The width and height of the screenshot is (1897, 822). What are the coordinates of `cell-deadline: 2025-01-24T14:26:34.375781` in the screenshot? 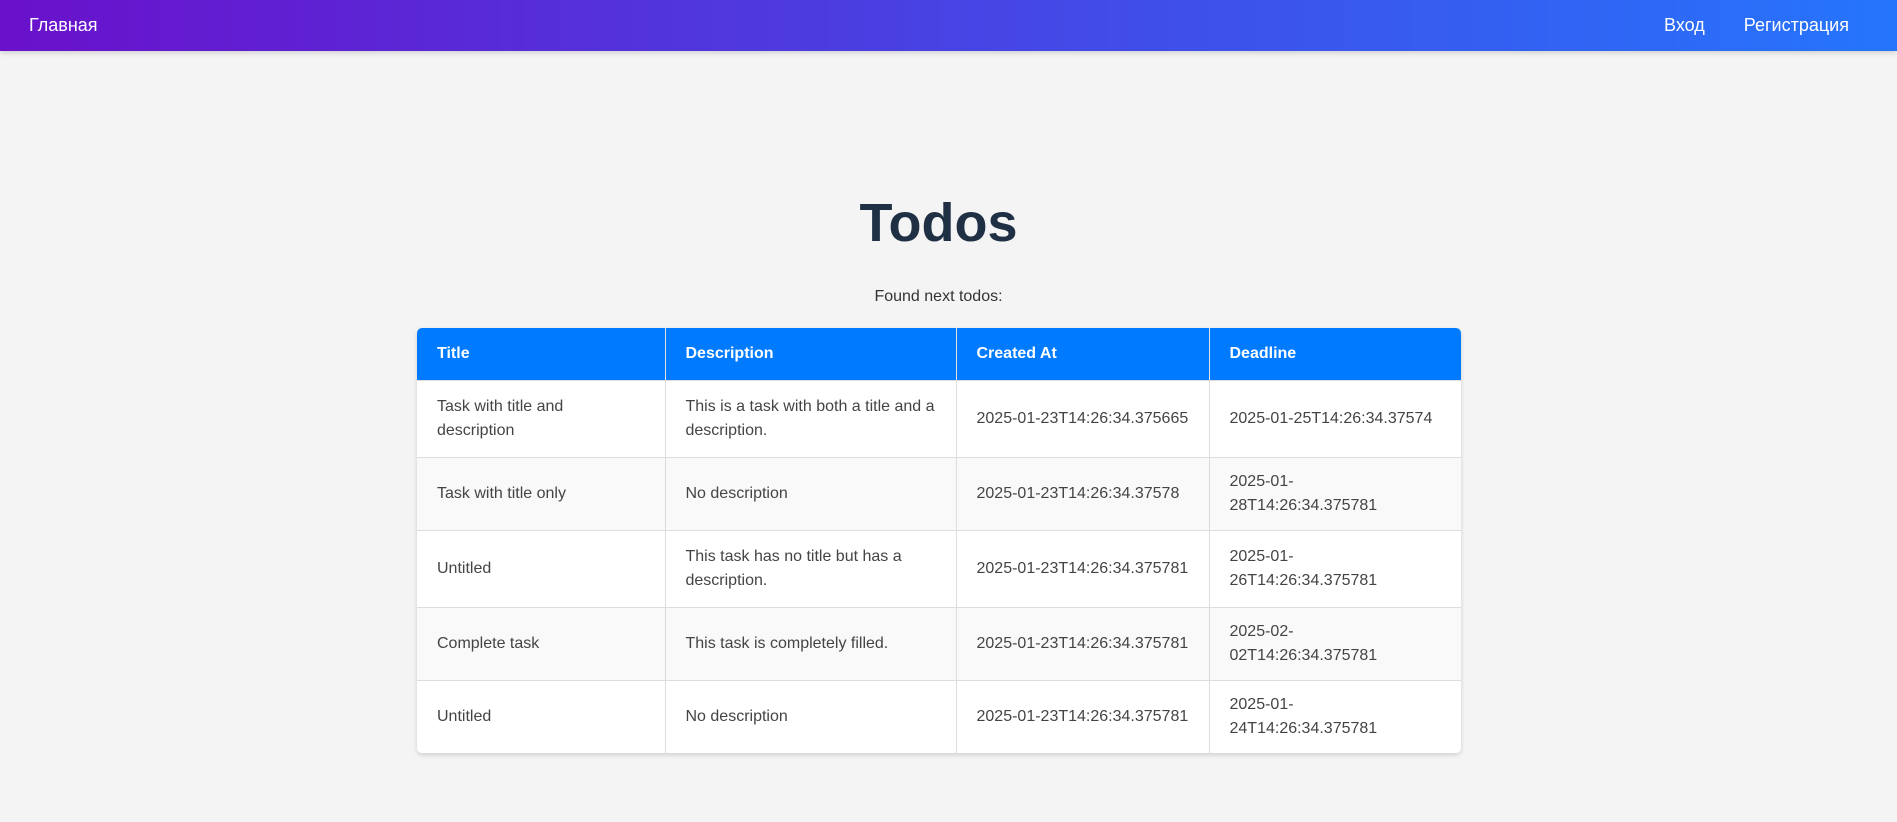 It's located at (1335, 716).